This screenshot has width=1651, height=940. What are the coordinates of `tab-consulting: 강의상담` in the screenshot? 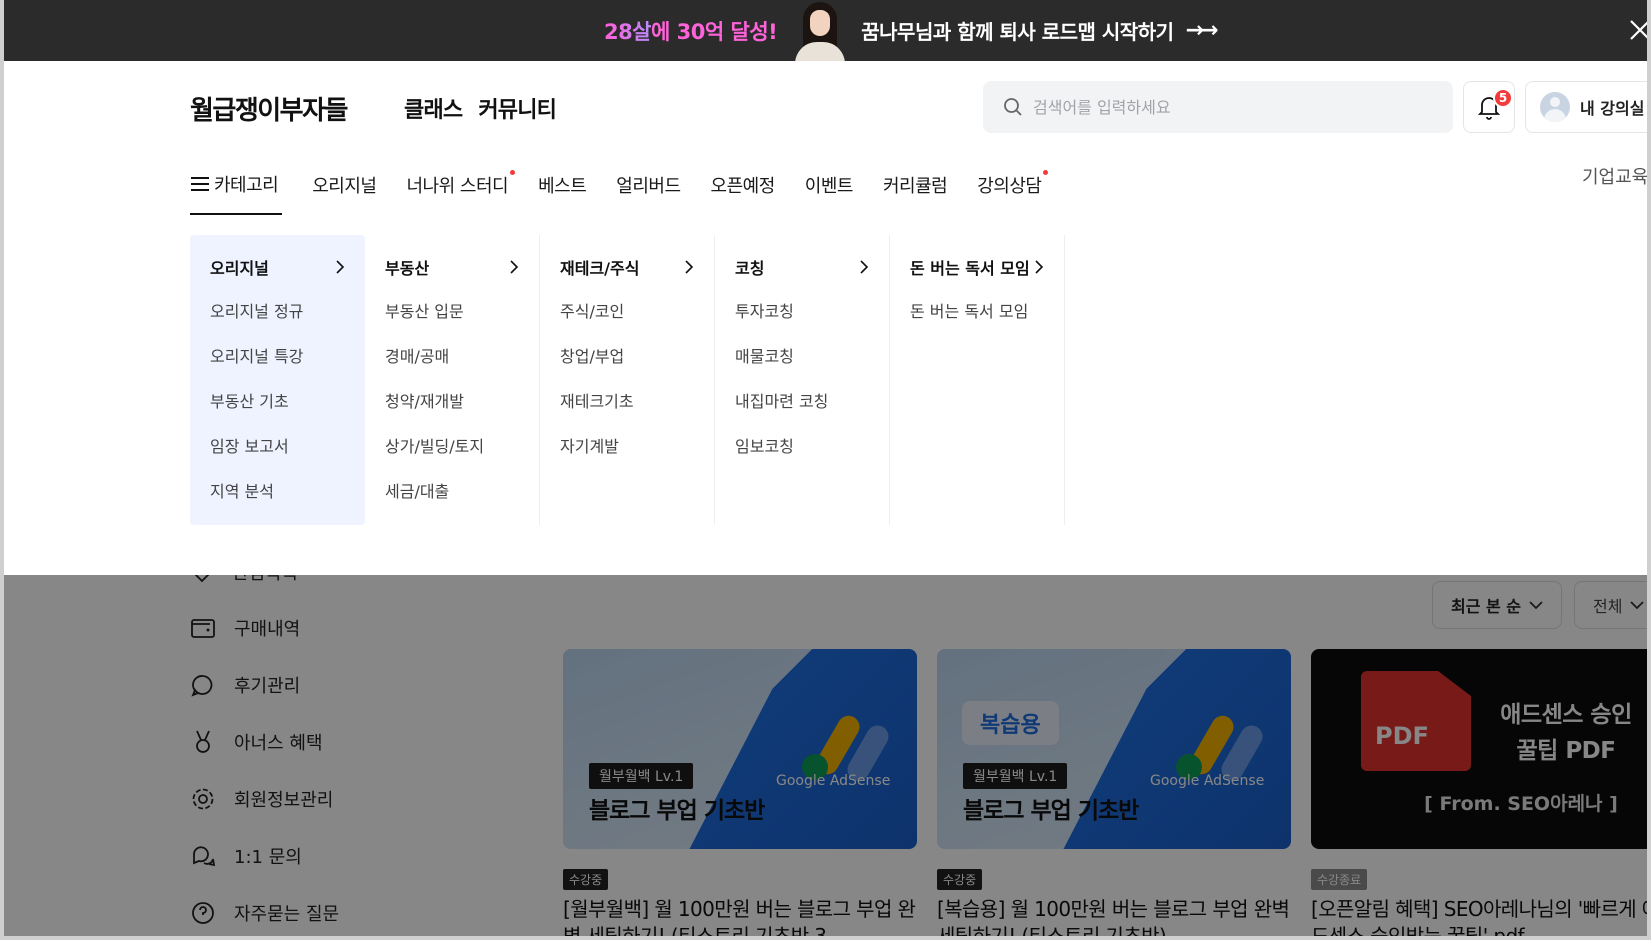 It's located at (1013, 184).